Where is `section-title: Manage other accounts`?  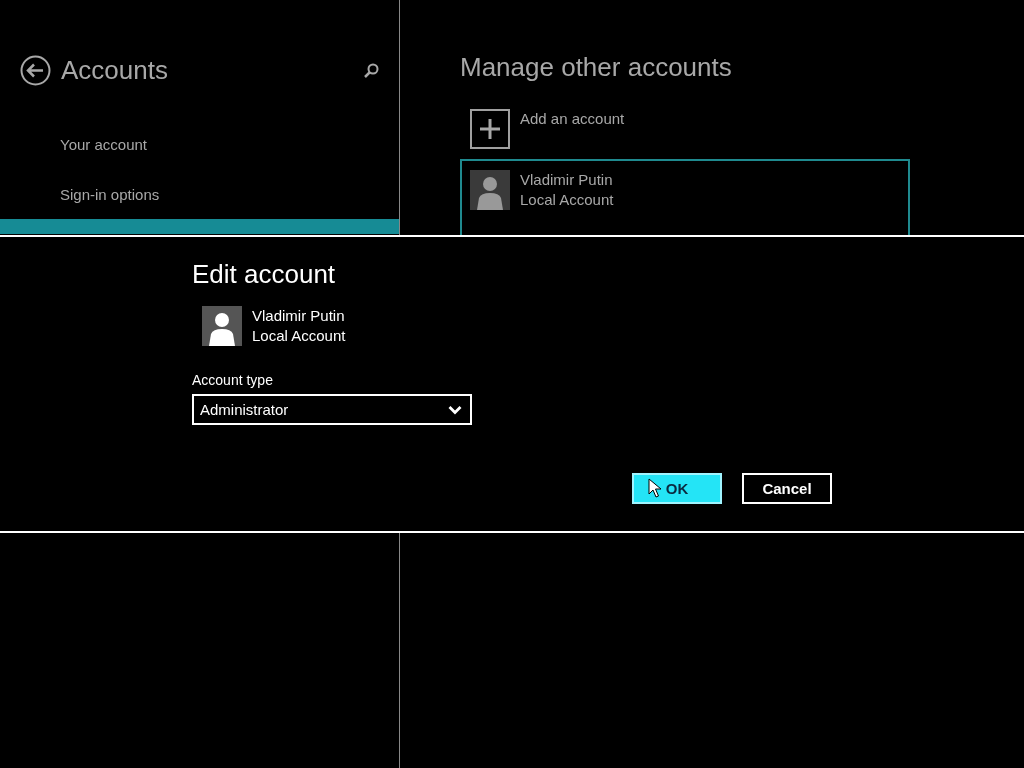 section-title: Manage other accounts is located at coordinates (596, 67).